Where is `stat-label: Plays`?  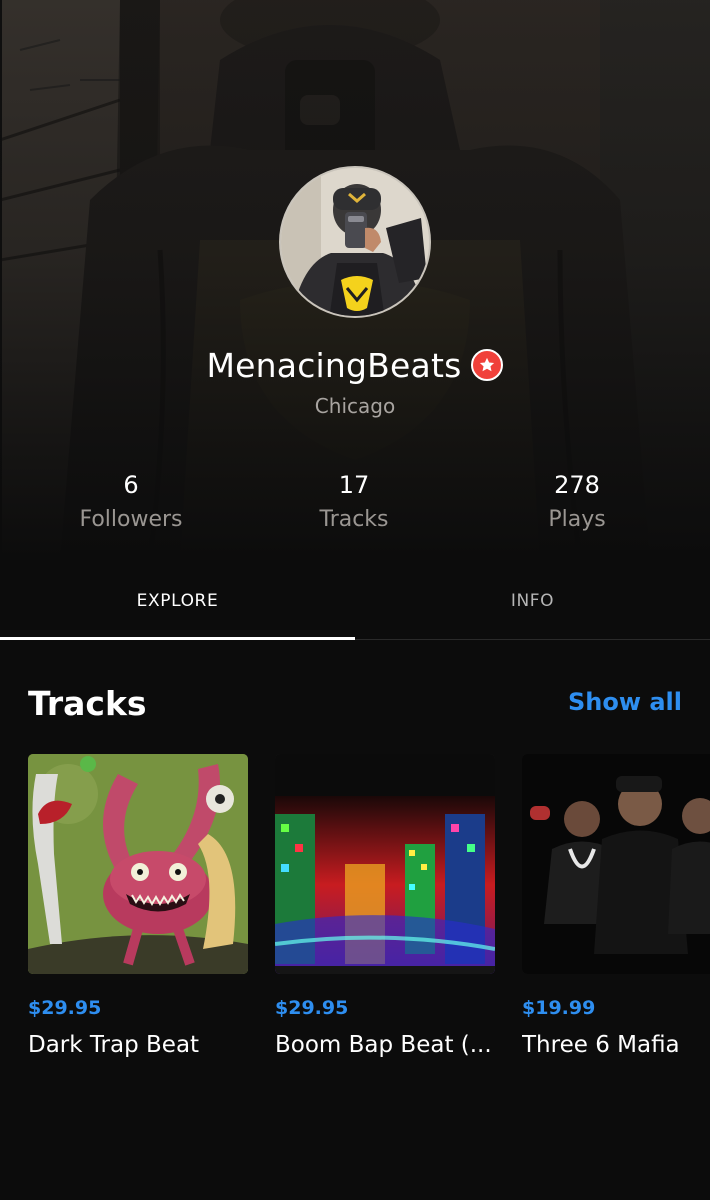
stat-label: Plays is located at coordinates (577, 519).